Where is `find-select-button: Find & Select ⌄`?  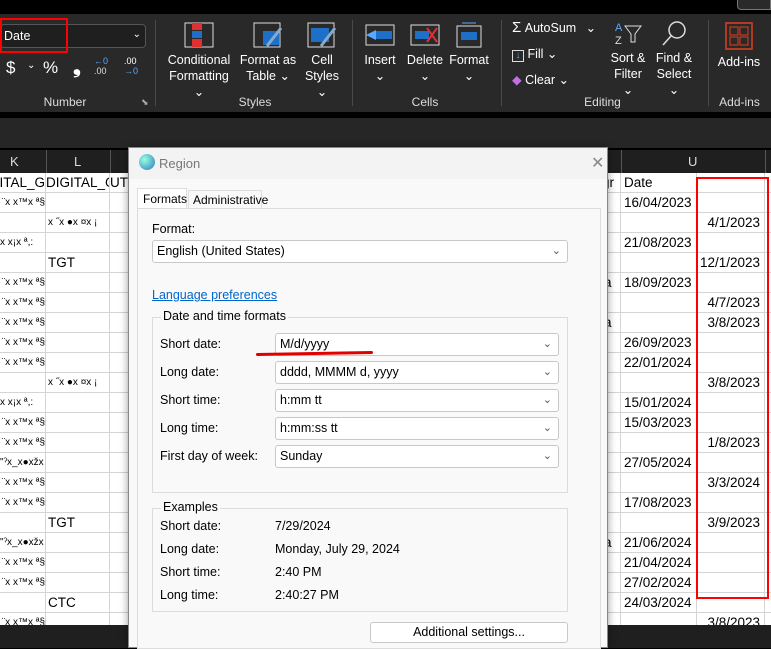 find-select-button: Find & Select ⌄ is located at coordinates (674, 59).